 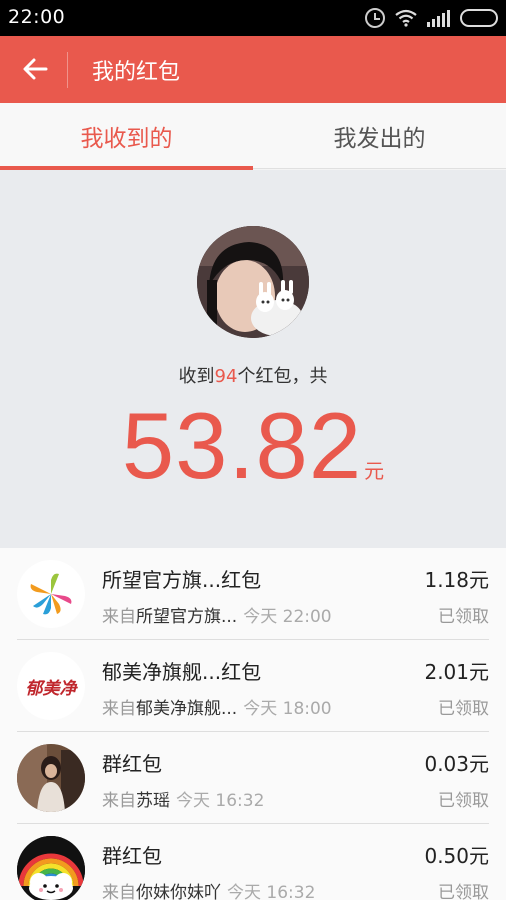 I want to click on shop-logo: 郁美净, so click(x=51, y=686).